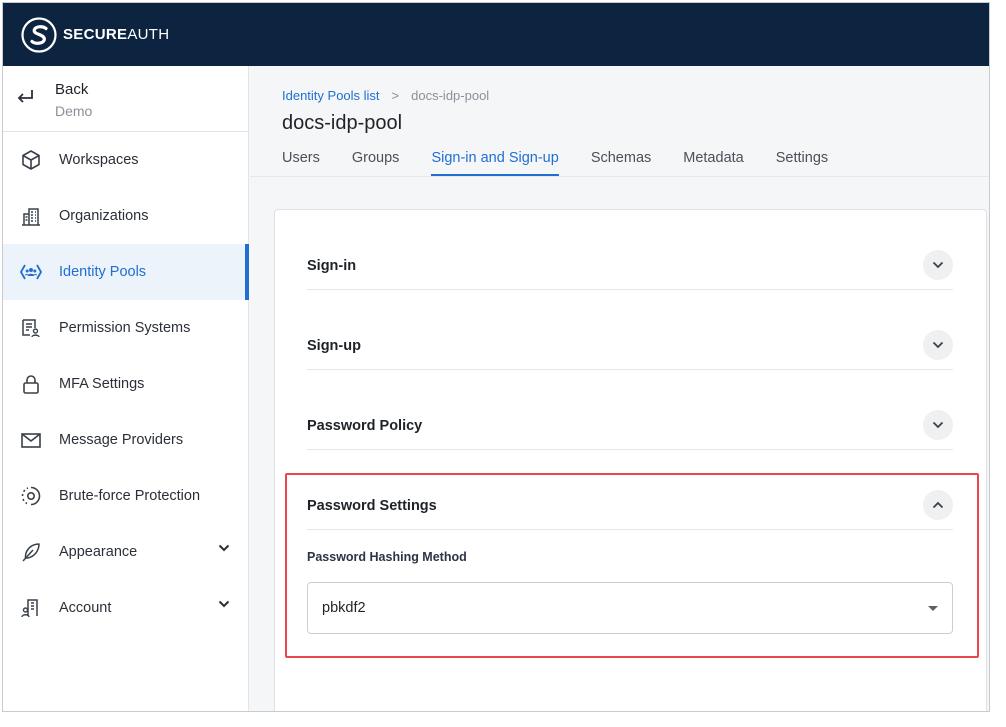 The width and height of the screenshot is (1006, 727). I want to click on back-label: Back, so click(72, 89).